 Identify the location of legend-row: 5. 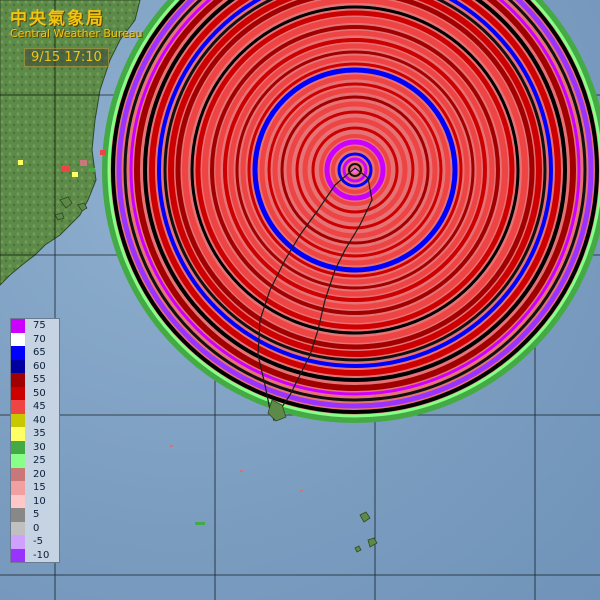
(35, 515).